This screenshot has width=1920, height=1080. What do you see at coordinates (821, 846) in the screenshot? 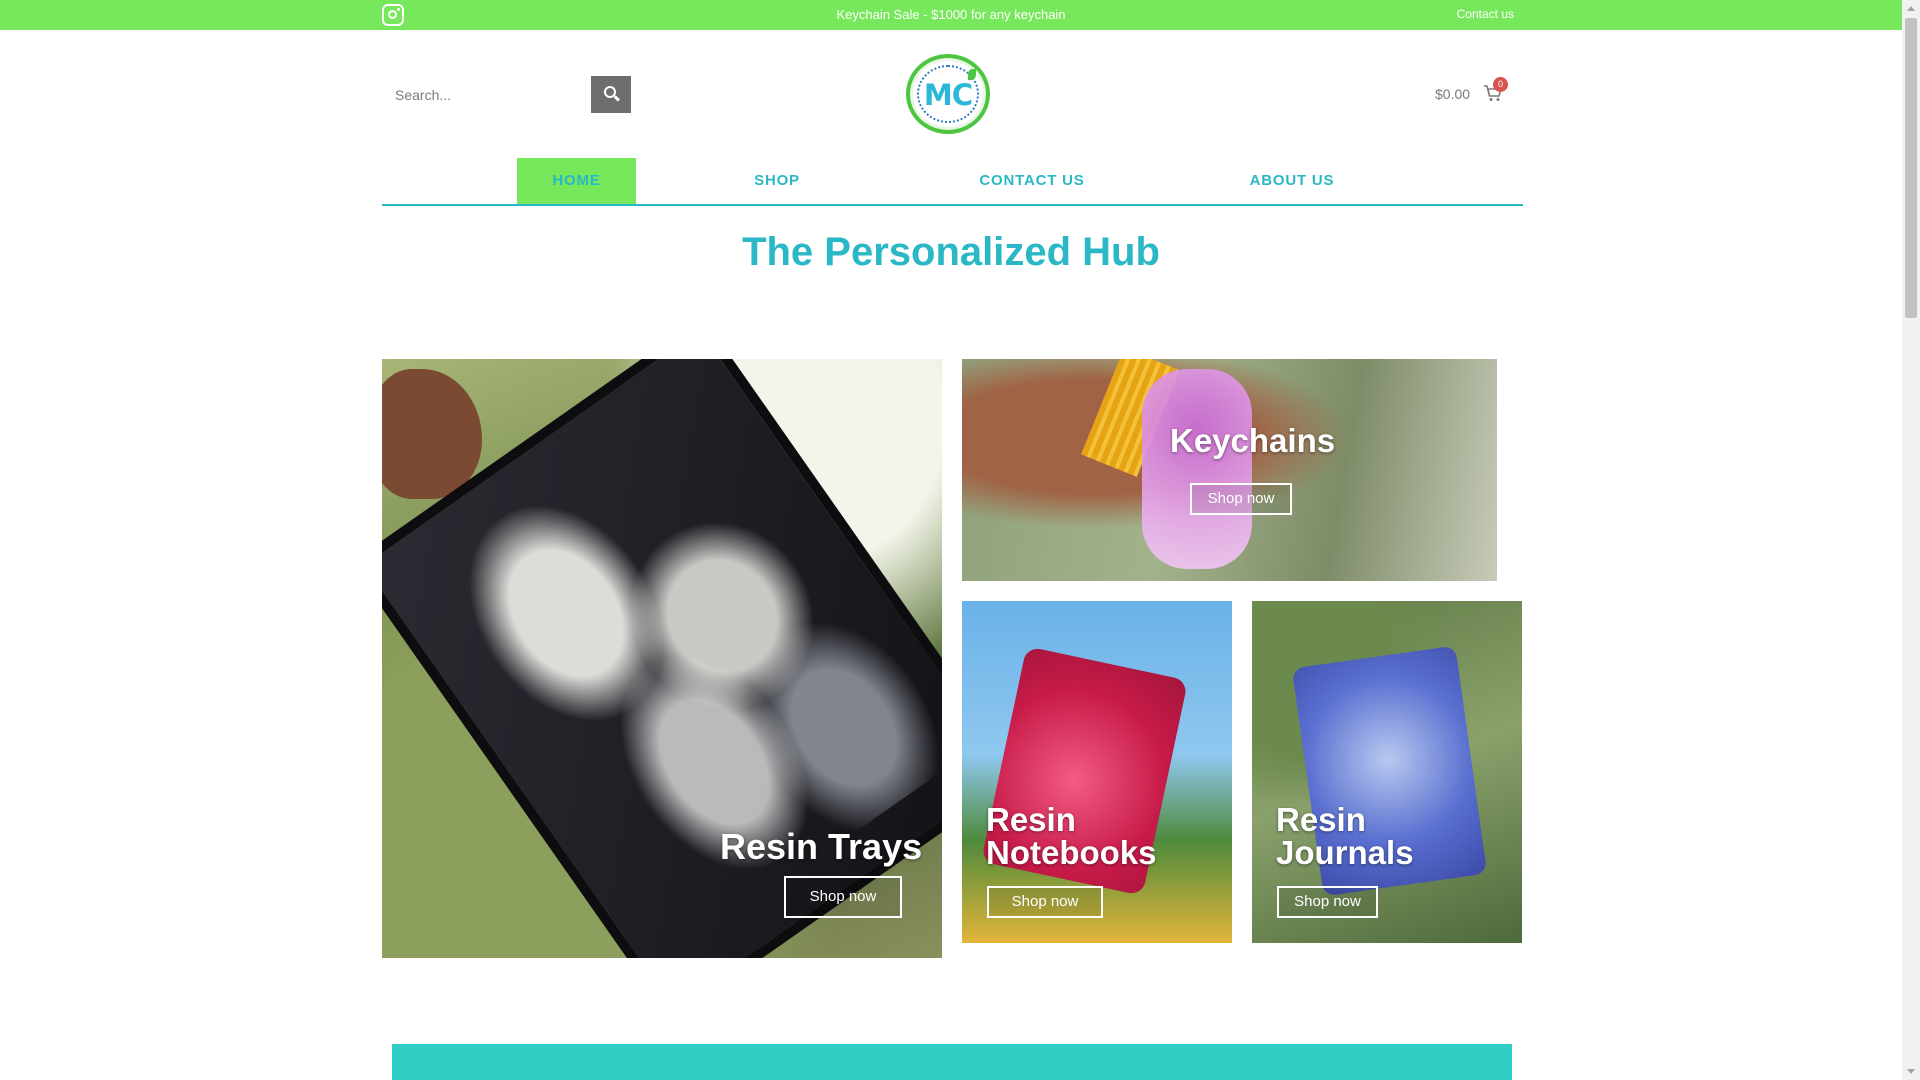
I see `tile-title-resin-trays: Resin Trays` at bounding box center [821, 846].